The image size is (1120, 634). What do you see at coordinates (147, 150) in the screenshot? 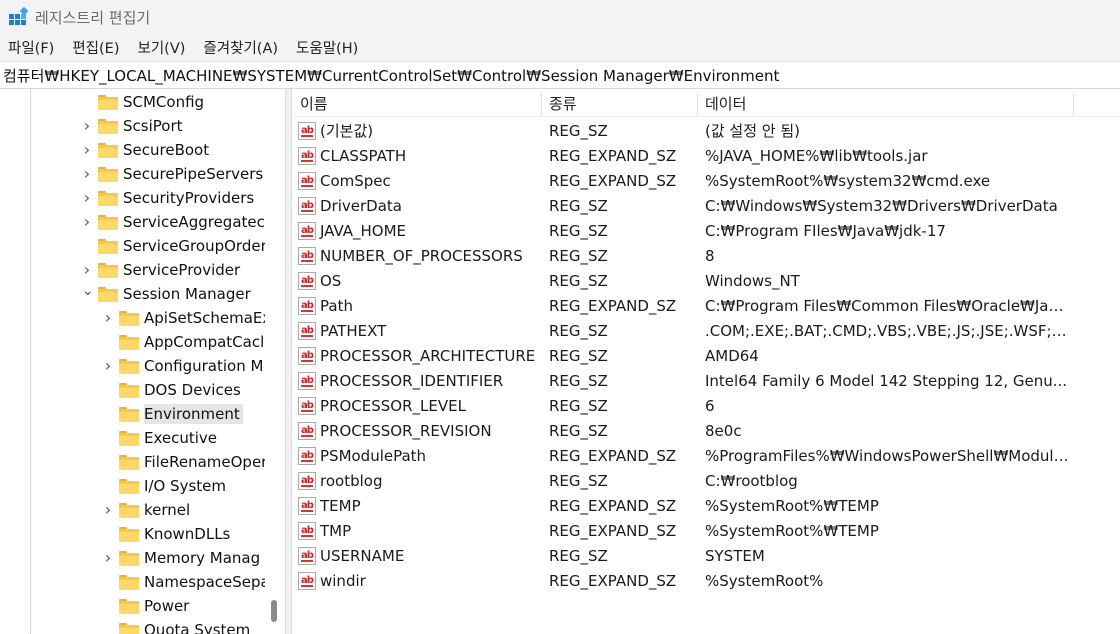
I see `tree-item: › SecureBoot` at bounding box center [147, 150].